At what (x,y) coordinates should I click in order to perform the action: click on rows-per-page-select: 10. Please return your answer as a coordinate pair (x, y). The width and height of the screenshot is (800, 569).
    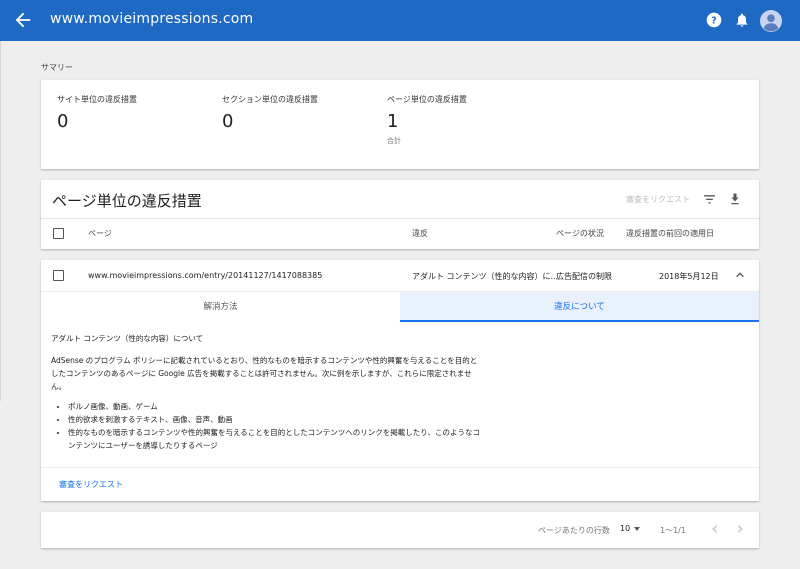
    Looking at the image, I should click on (625, 528).